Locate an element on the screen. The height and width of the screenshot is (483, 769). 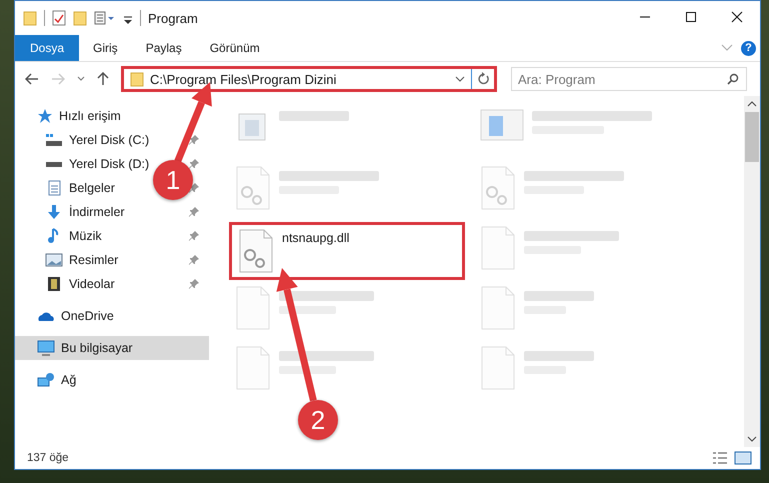
file-name: ntsnaupg.dll is located at coordinates (316, 238).